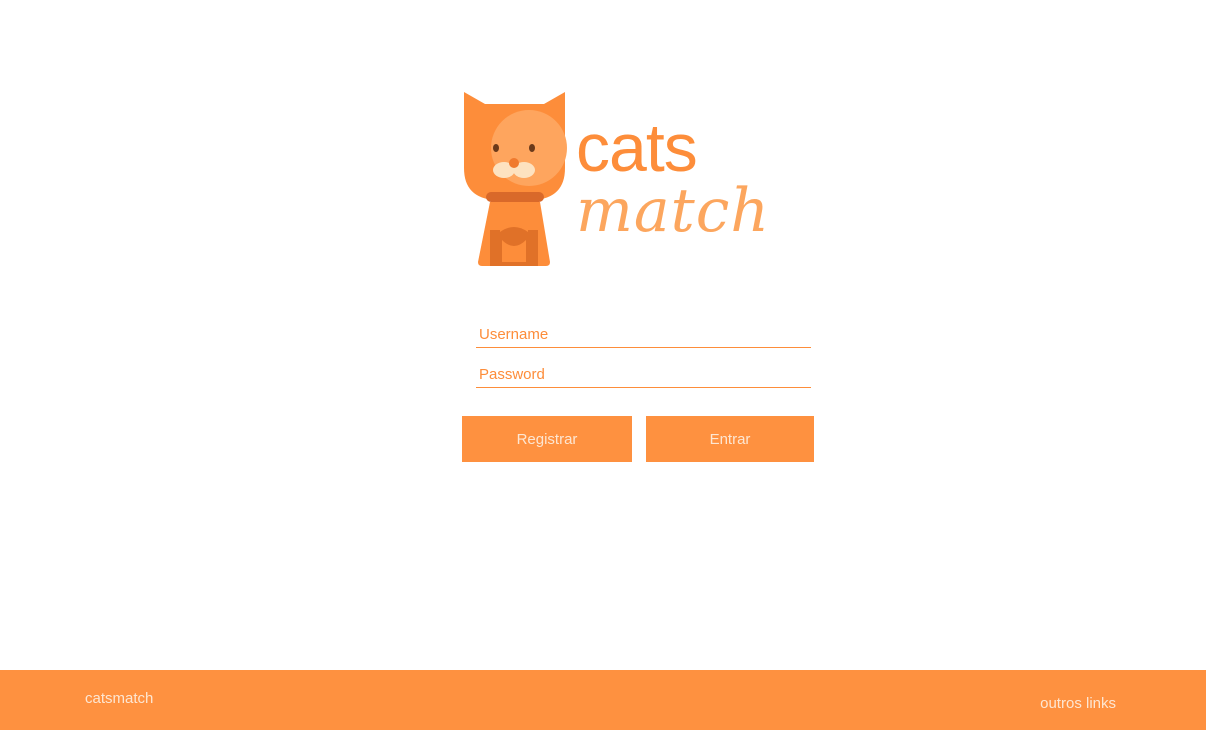 The image size is (1206, 730). What do you see at coordinates (603, 700) in the screenshot?
I see `footer: catsmatch outros links` at bounding box center [603, 700].